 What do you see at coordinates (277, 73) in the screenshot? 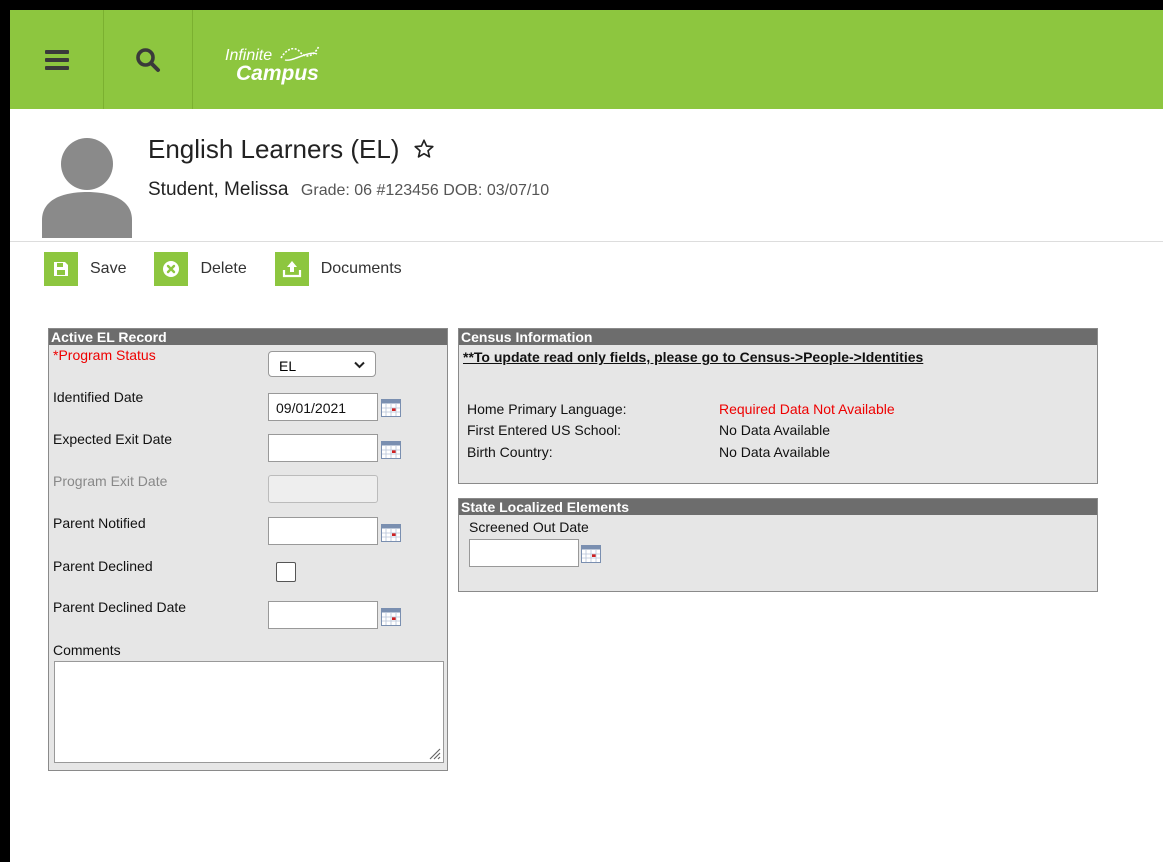
I see `logo-line2: Campus` at bounding box center [277, 73].